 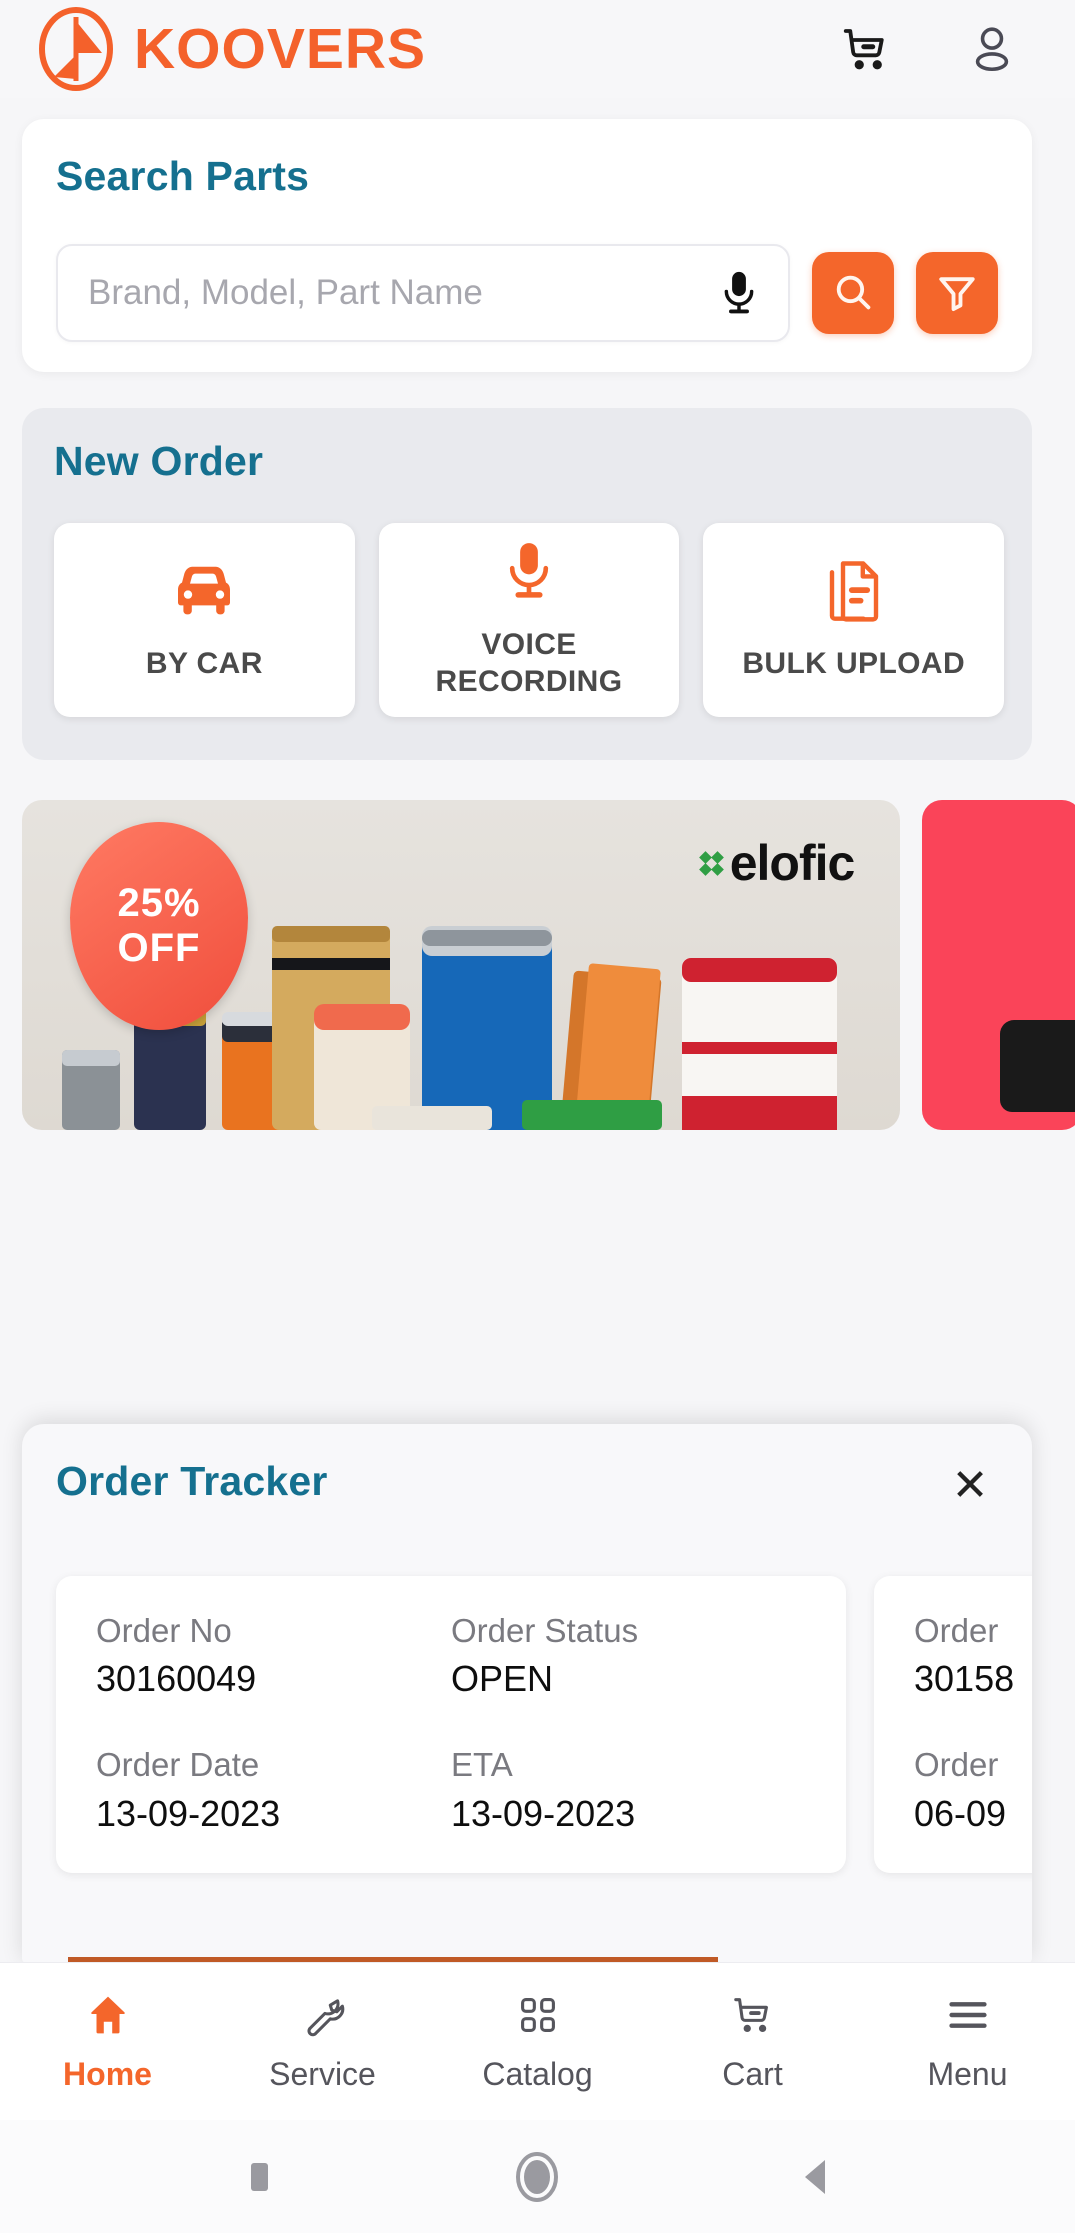 What do you see at coordinates (183, 176) in the screenshot?
I see `search-parts-title: Search Parts` at bounding box center [183, 176].